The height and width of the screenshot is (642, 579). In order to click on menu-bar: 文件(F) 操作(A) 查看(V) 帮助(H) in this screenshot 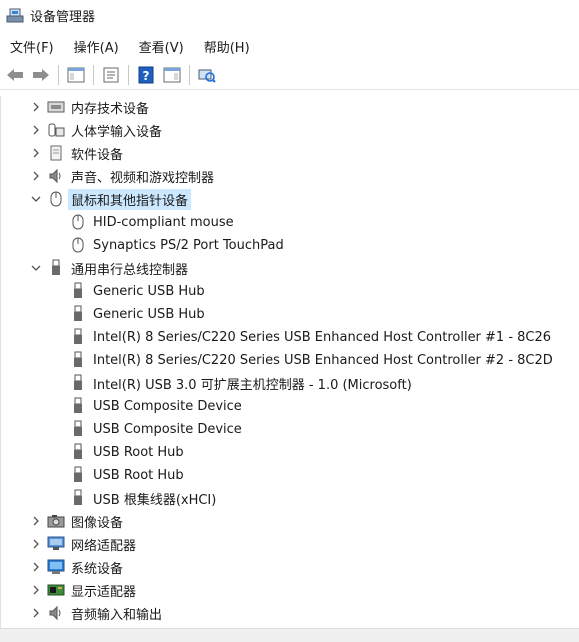, I will do `click(132, 46)`.